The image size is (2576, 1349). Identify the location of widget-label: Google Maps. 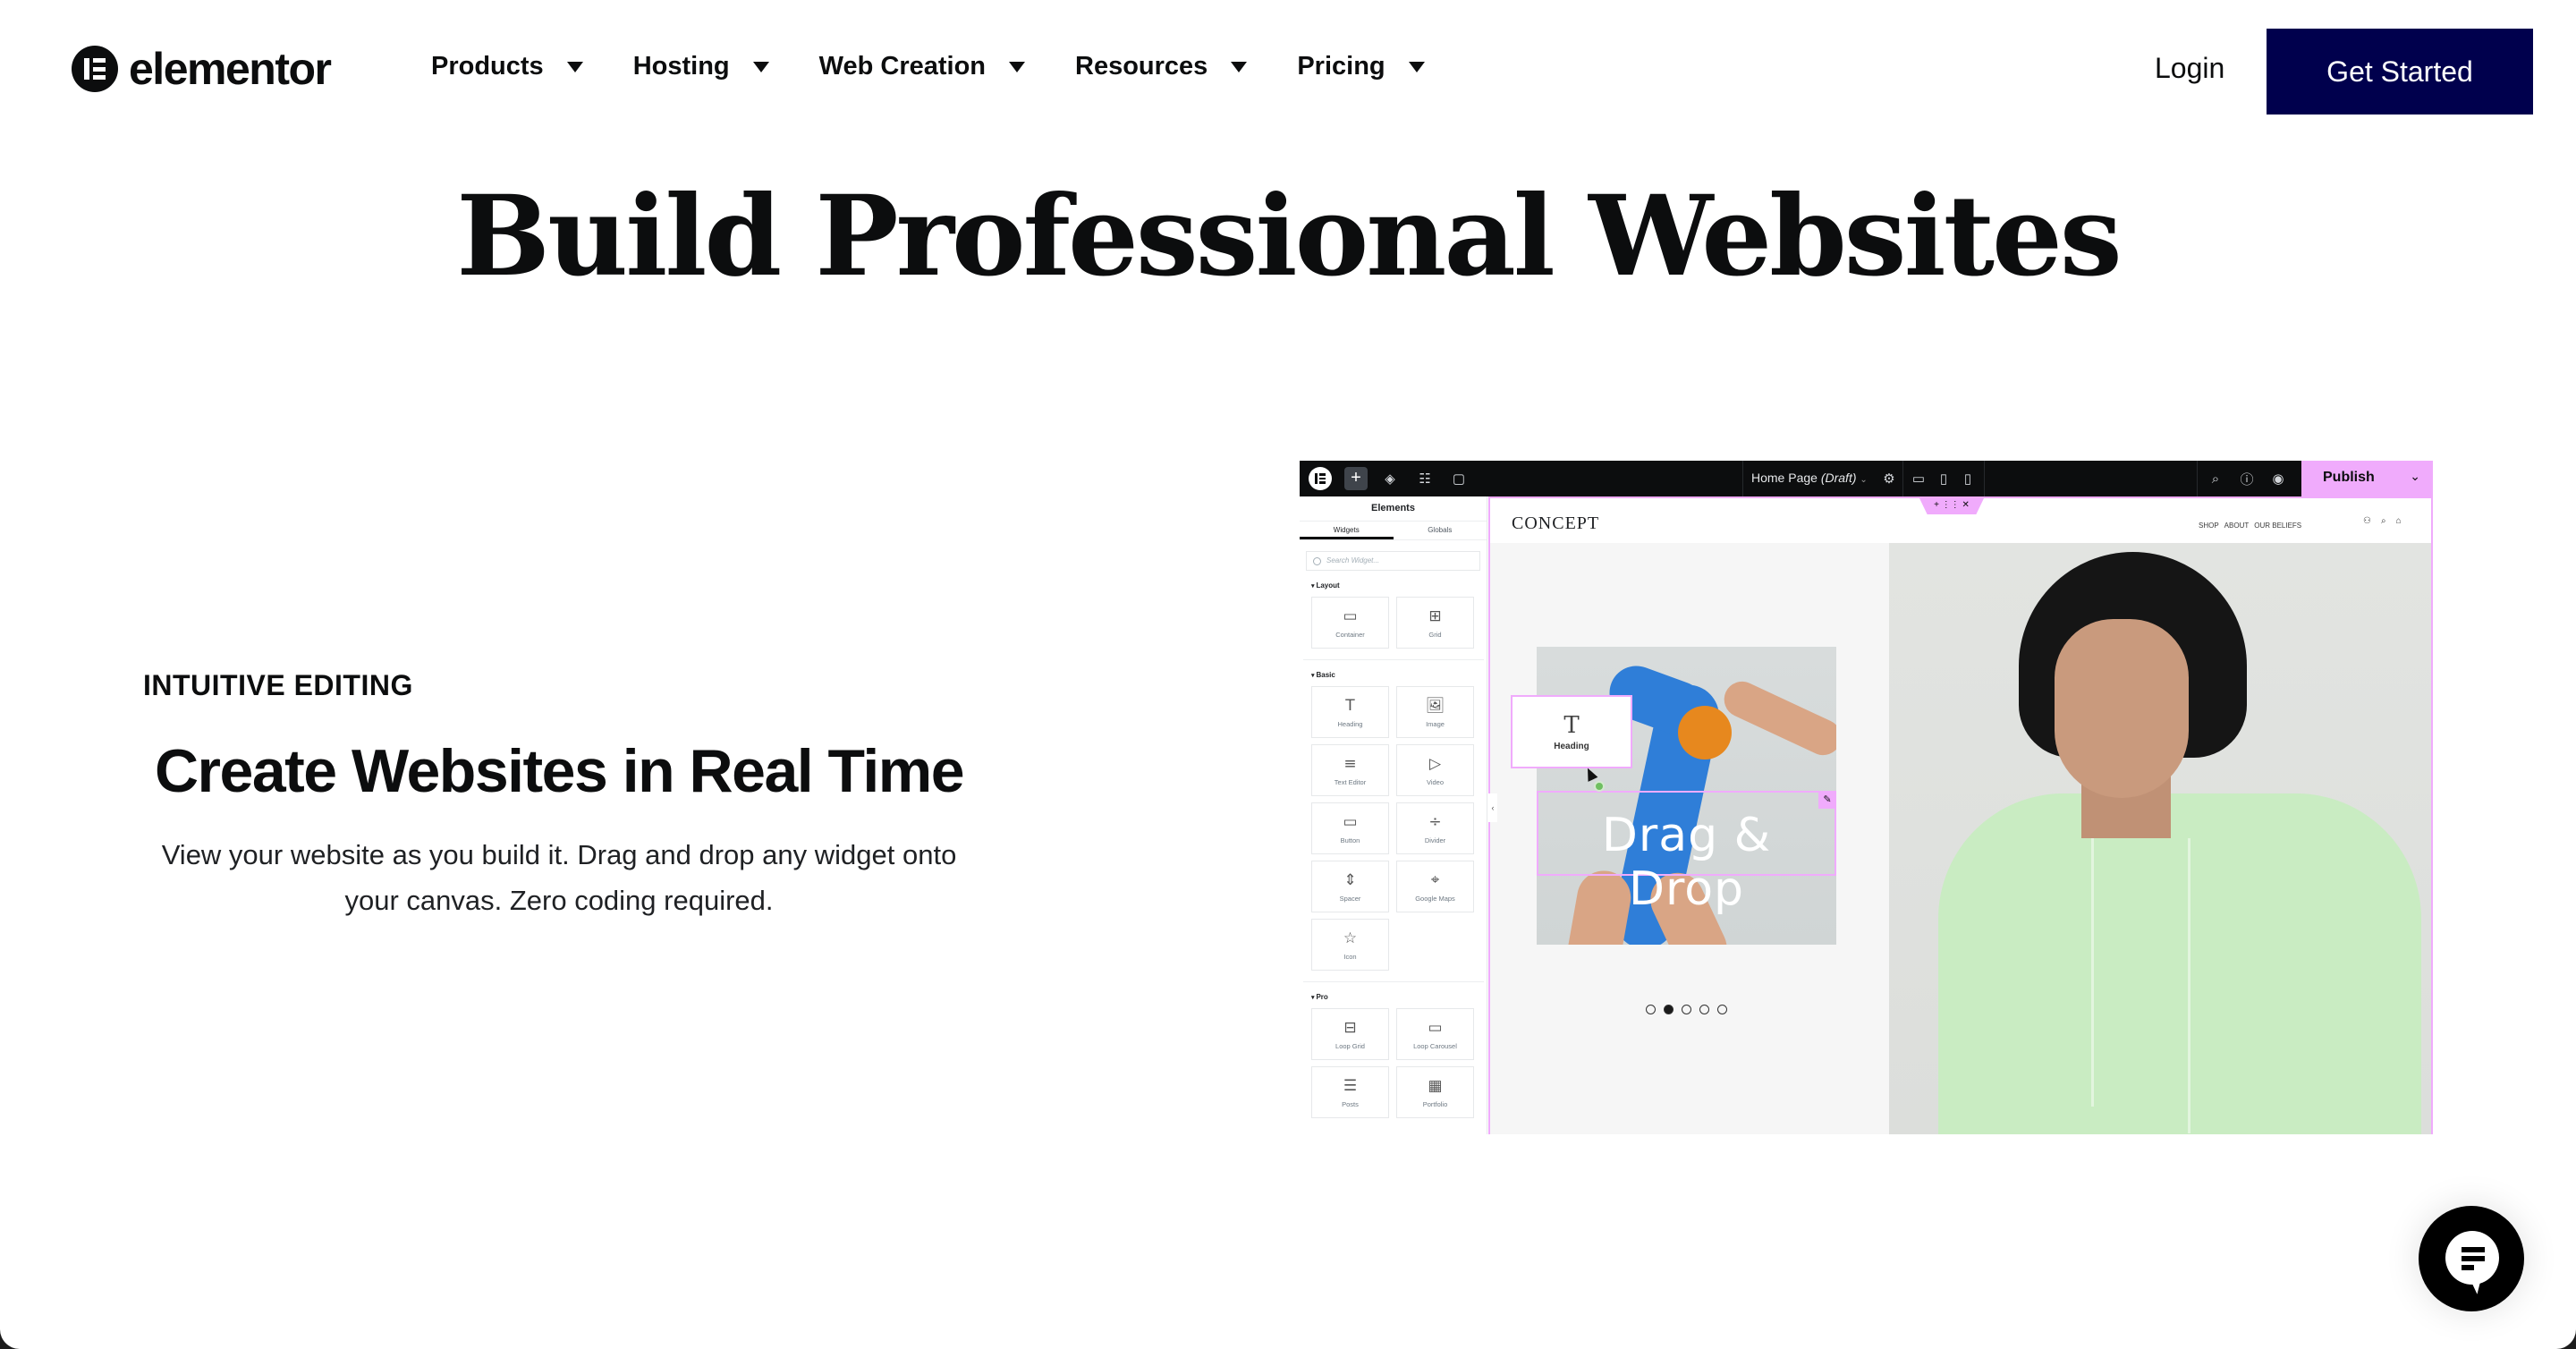
(1435, 899).